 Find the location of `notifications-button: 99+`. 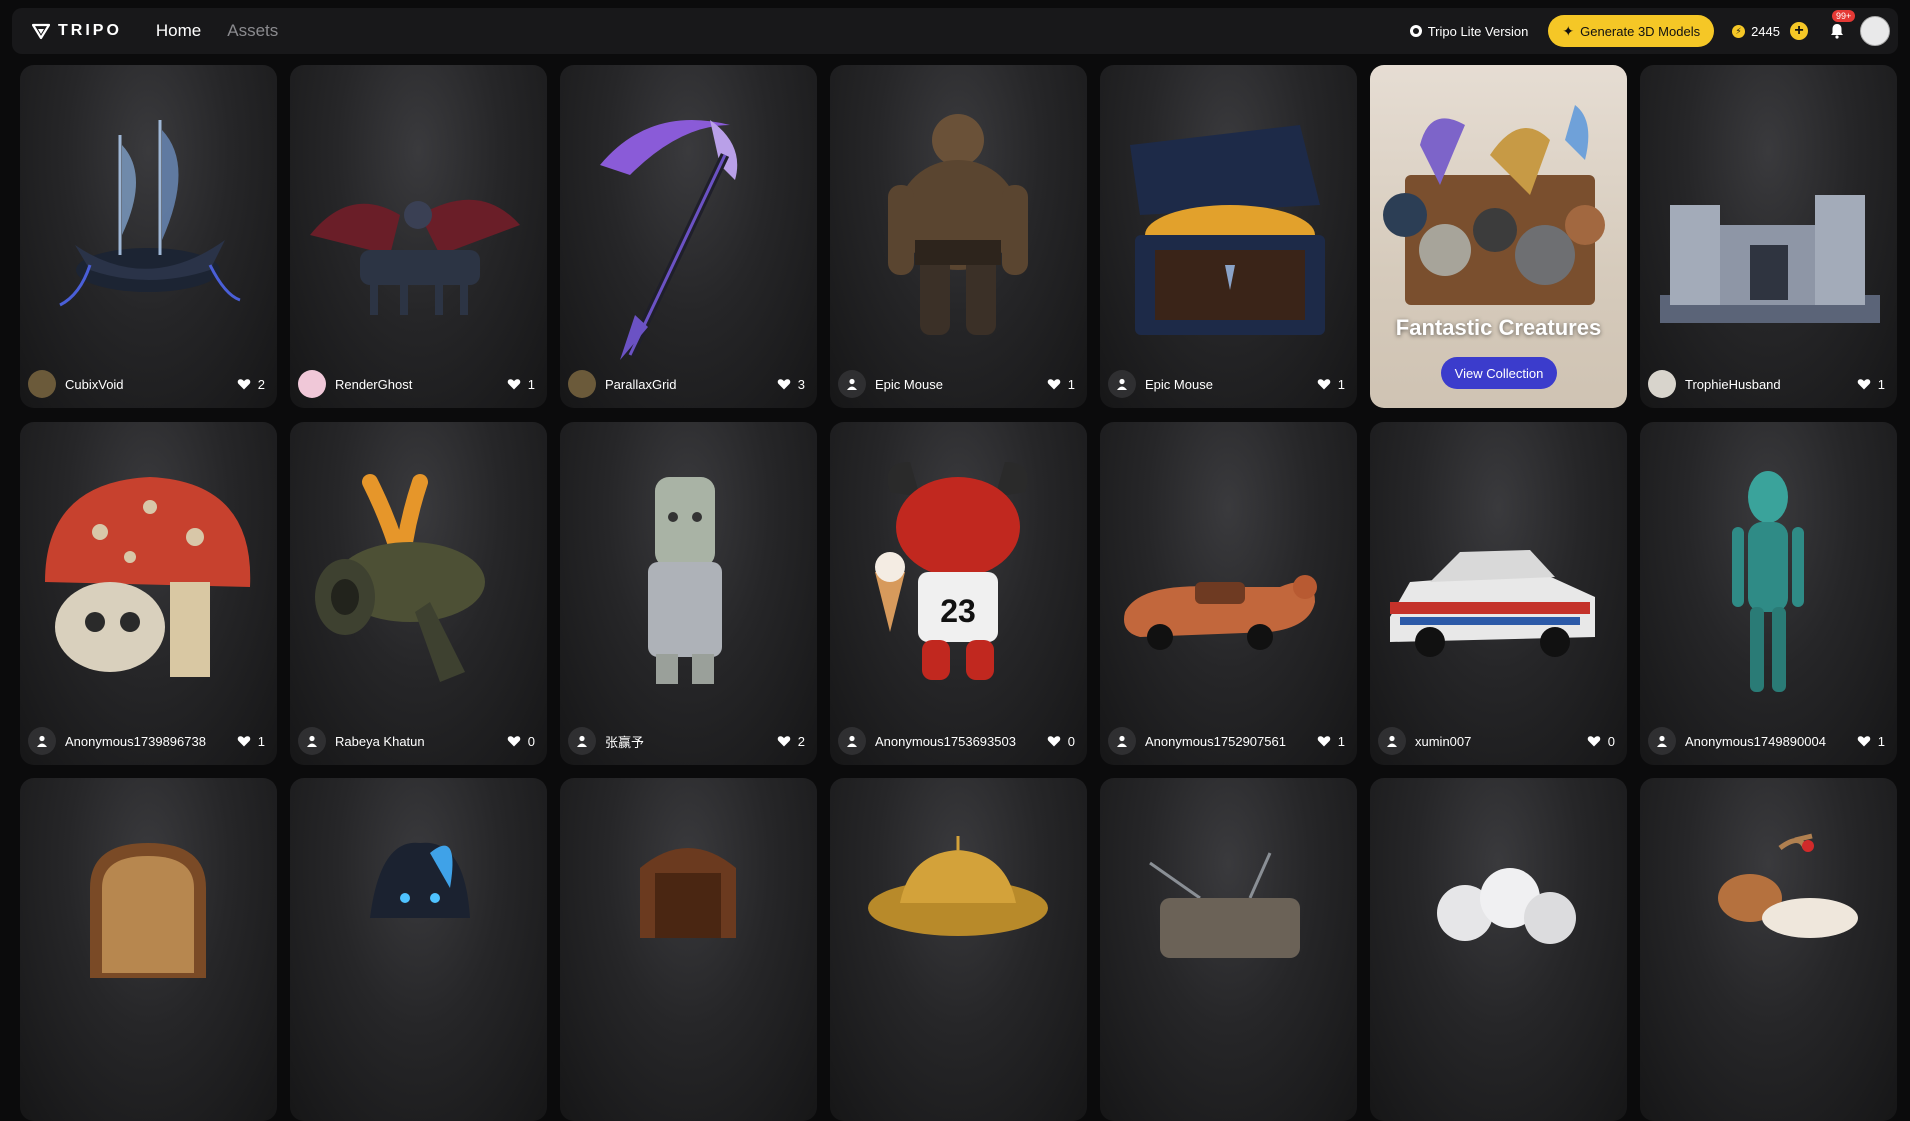

notifications-button: 99+ is located at coordinates (1842, 25).